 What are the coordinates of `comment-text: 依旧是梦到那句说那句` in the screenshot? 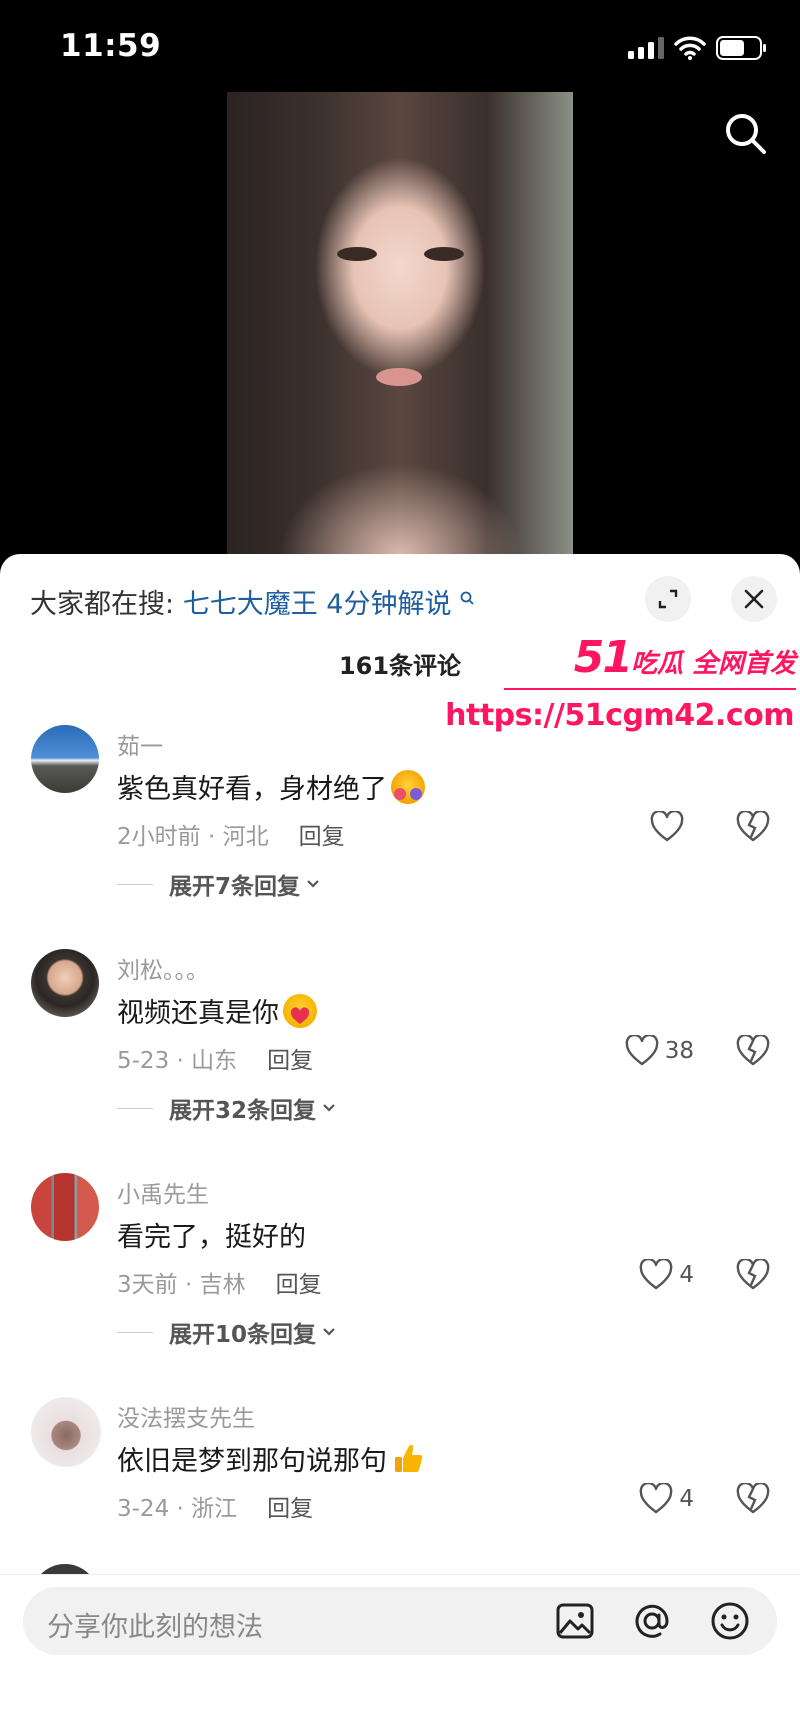 It's located at (271, 1458).